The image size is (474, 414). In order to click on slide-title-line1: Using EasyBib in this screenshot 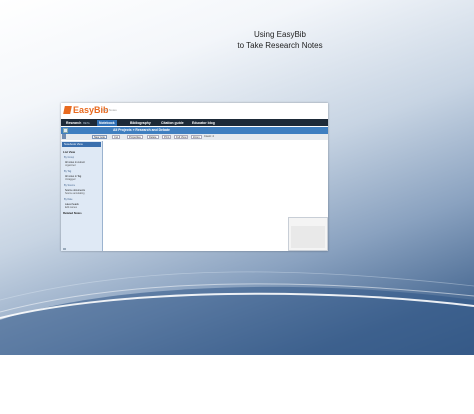, I will do `click(280, 34)`.